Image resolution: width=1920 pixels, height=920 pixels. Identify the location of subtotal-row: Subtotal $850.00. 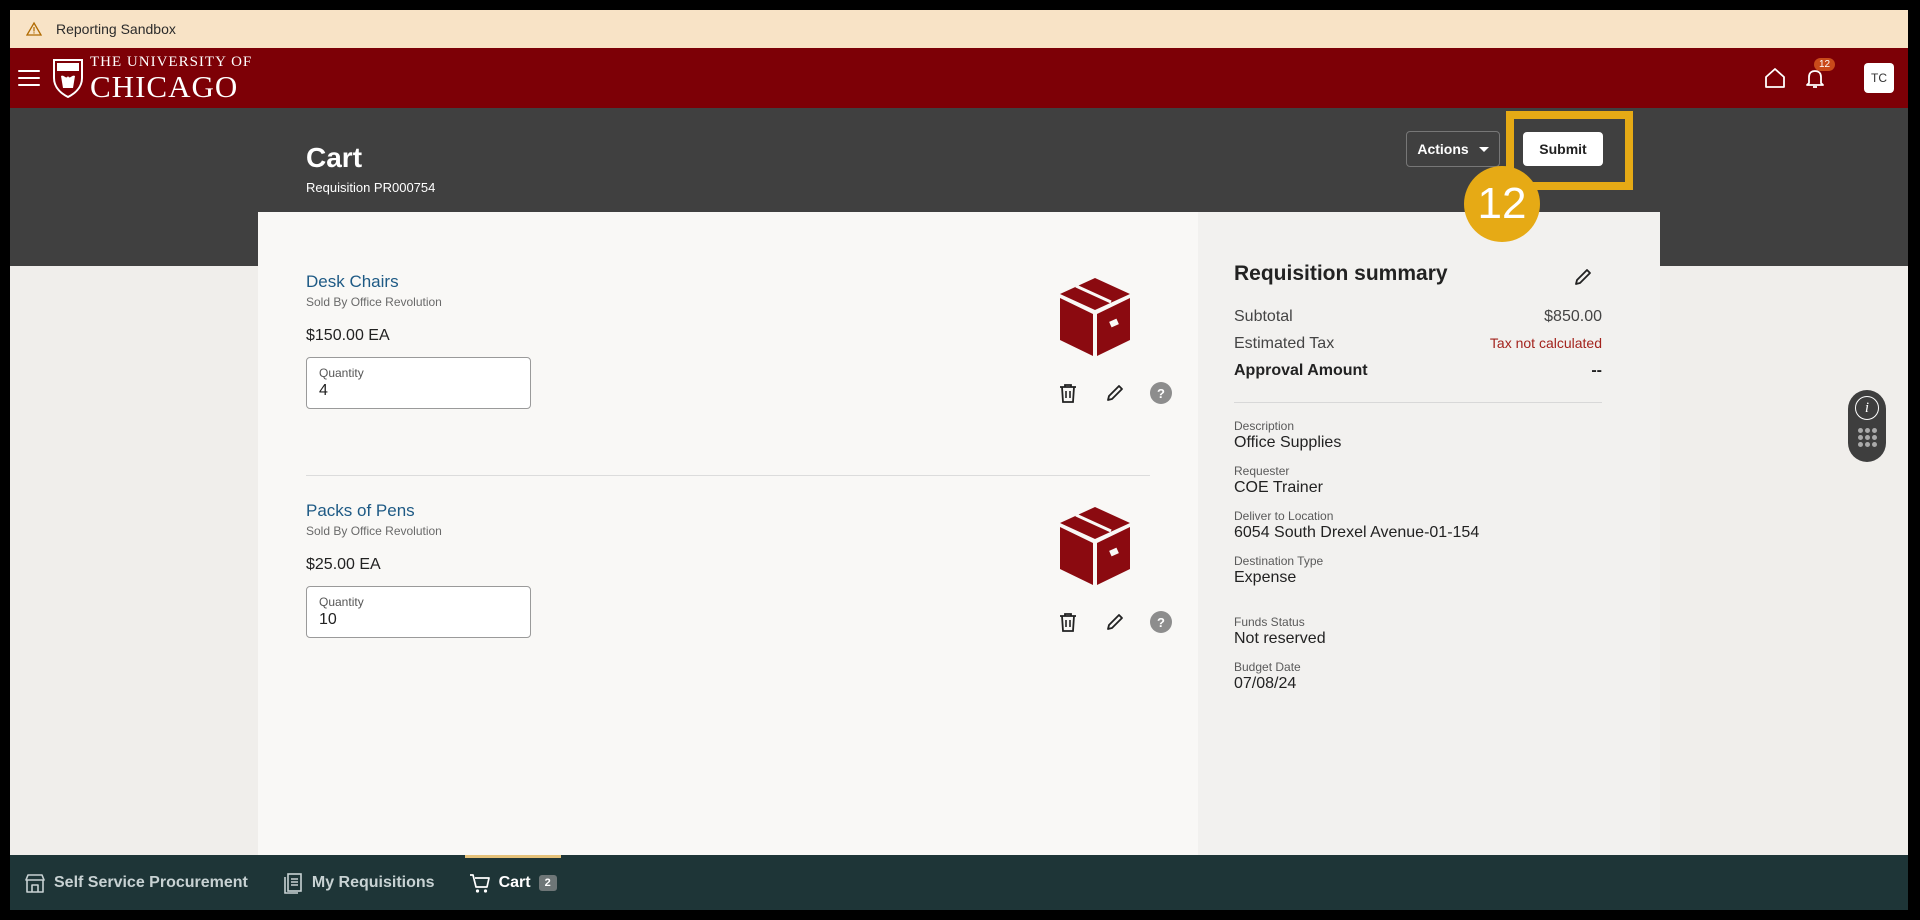
(1418, 317).